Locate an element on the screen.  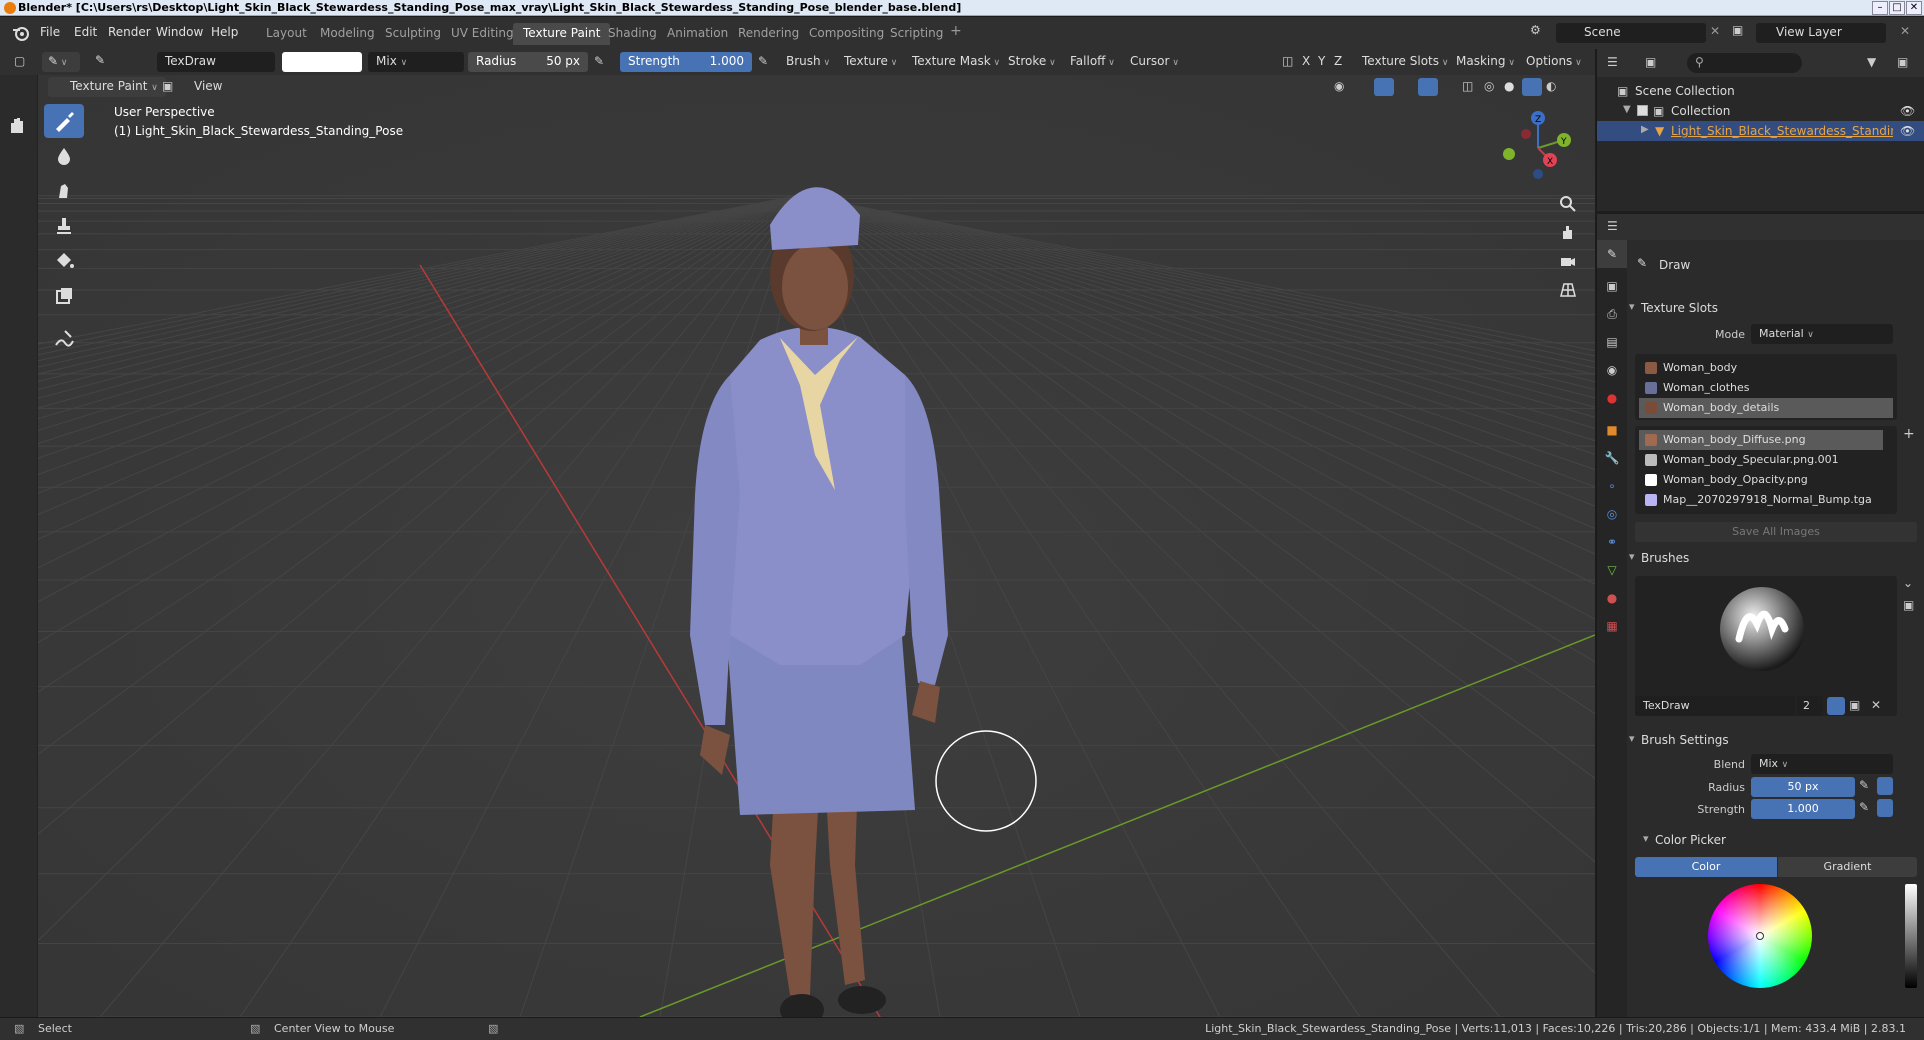
tab-object: ■ is located at coordinates (1612, 430).